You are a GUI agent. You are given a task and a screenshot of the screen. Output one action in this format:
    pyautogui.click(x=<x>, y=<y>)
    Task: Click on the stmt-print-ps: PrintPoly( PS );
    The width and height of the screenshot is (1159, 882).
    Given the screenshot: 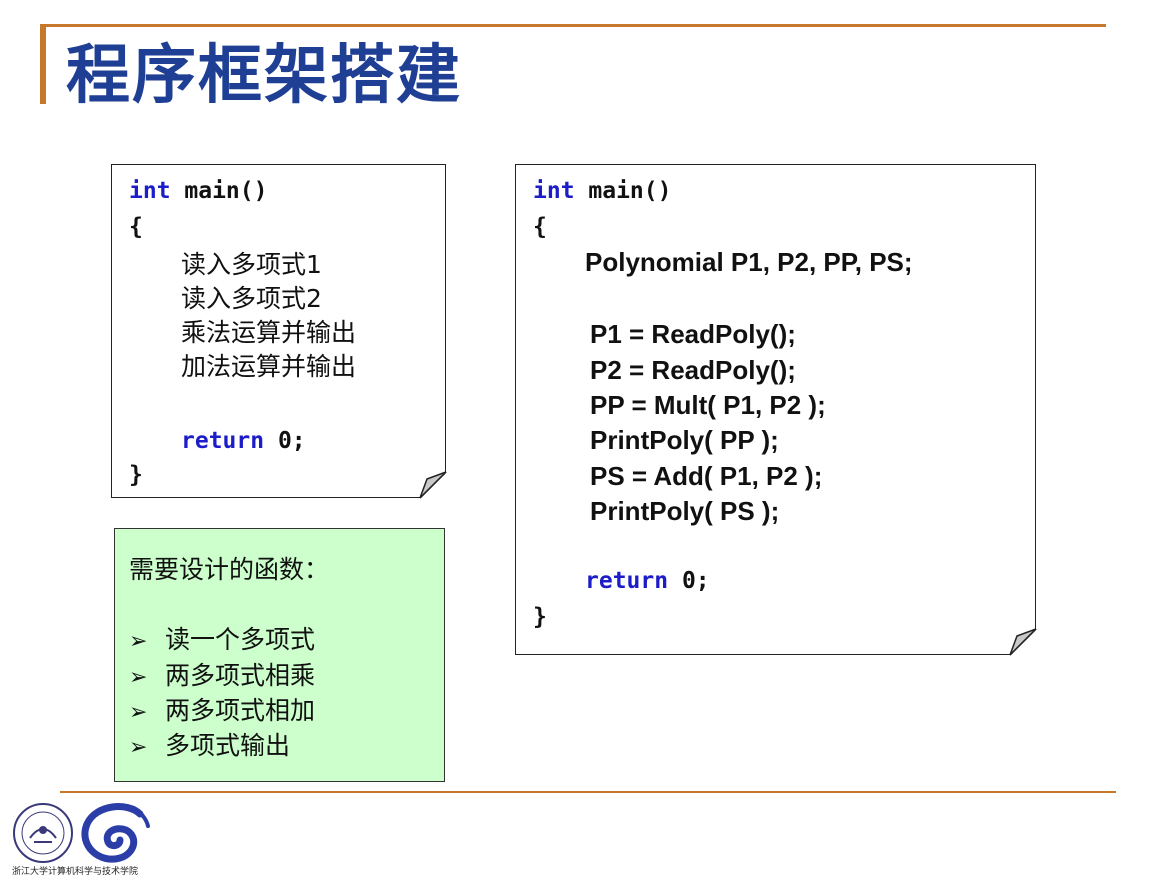 What is the action you would take?
    pyautogui.click(x=685, y=511)
    